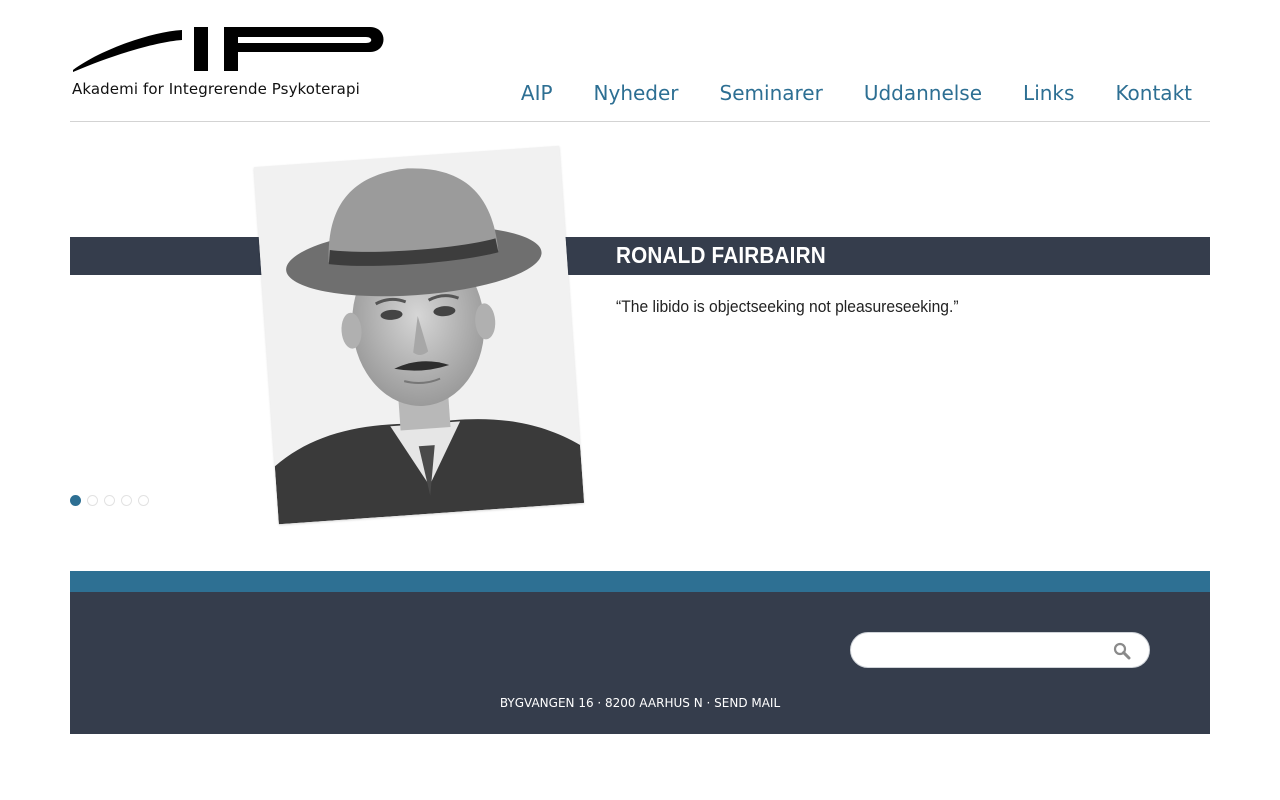  Describe the element at coordinates (1122, 651) in the screenshot. I see `search-icon` at that location.